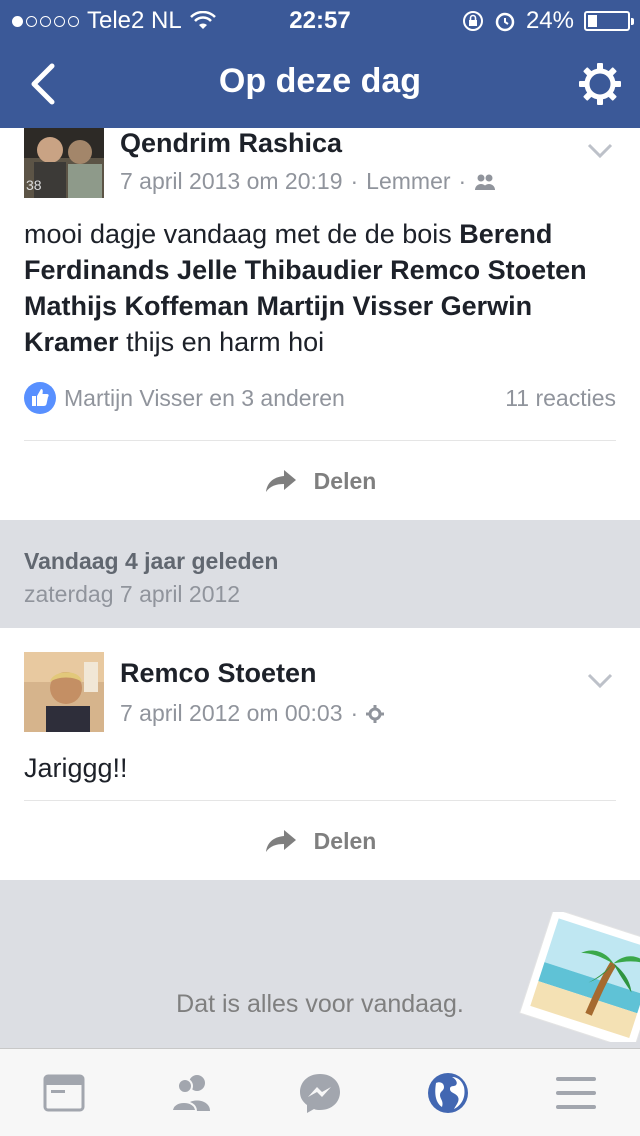  Describe the element at coordinates (136, 306) in the screenshot. I see `tagged-person-link: Mathijs Koffeman` at that location.